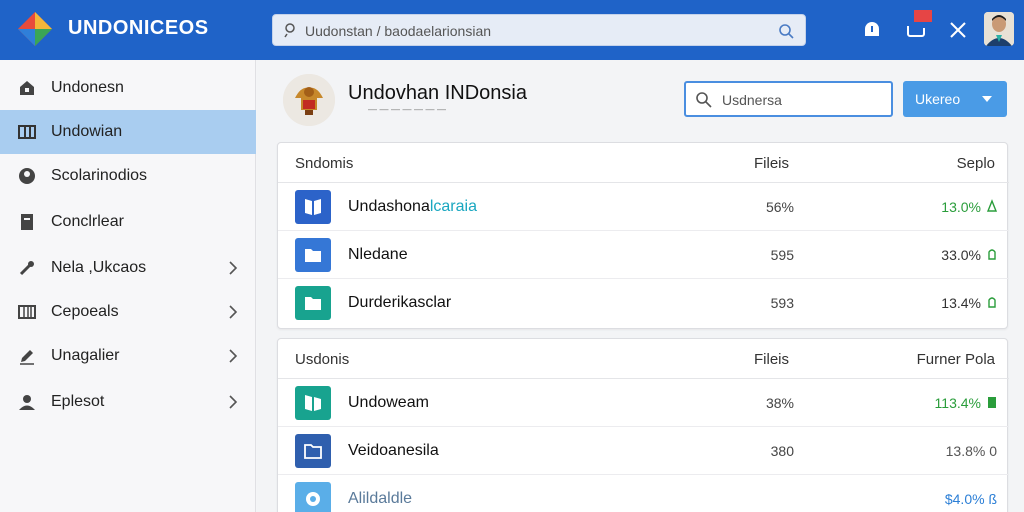  What do you see at coordinates (643, 451) in the screenshot?
I see `table-row: Veidoanesila 380 13.8% 0` at bounding box center [643, 451].